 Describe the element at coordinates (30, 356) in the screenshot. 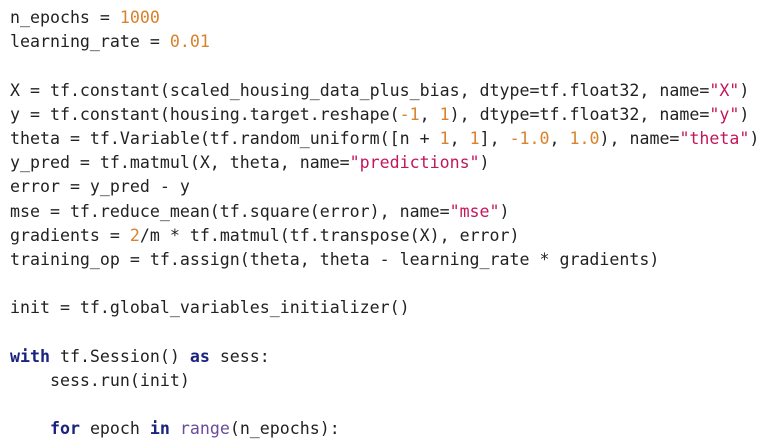

I see `code-token-kw: with` at that location.